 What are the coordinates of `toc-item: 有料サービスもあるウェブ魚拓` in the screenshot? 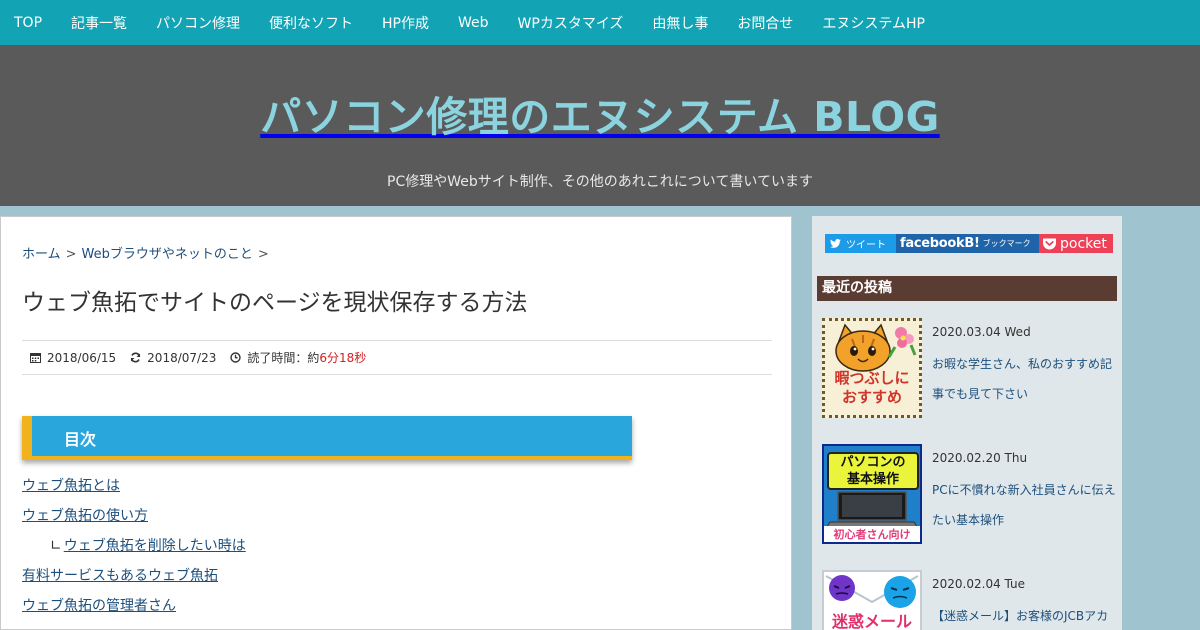 It's located at (134, 580).